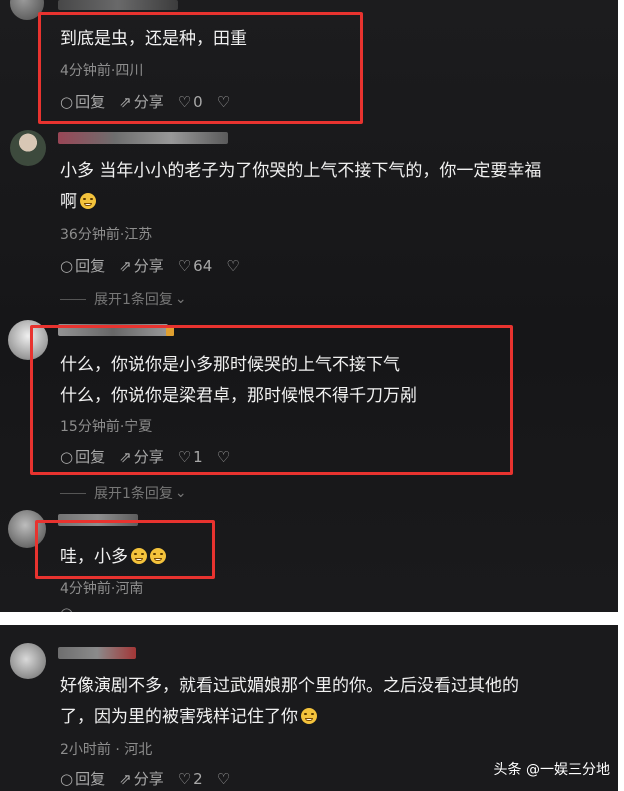 This screenshot has width=624, height=791. Describe the element at coordinates (301, 186) in the screenshot. I see `comment-text: 小多 当年小小的老子为了你哭的上气不接下气的，你一定要幸福 啊` at that location.